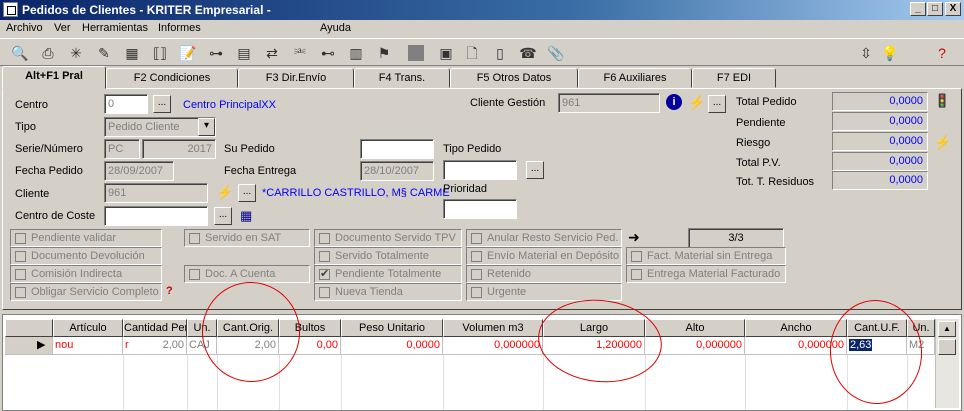  What do you see at coordinates (706, 274) in the screenshot?
I see `checkbox-entrega-material: Entrega Material Facturado` at bounding box center [706, 274].